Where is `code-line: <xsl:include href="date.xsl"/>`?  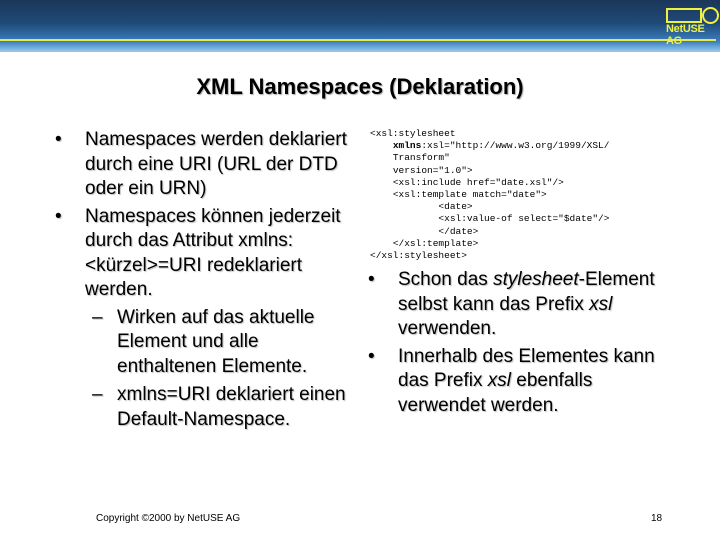
code-line: <xsl:include href="date.xsl"/> is located at coordinates (478, 182).